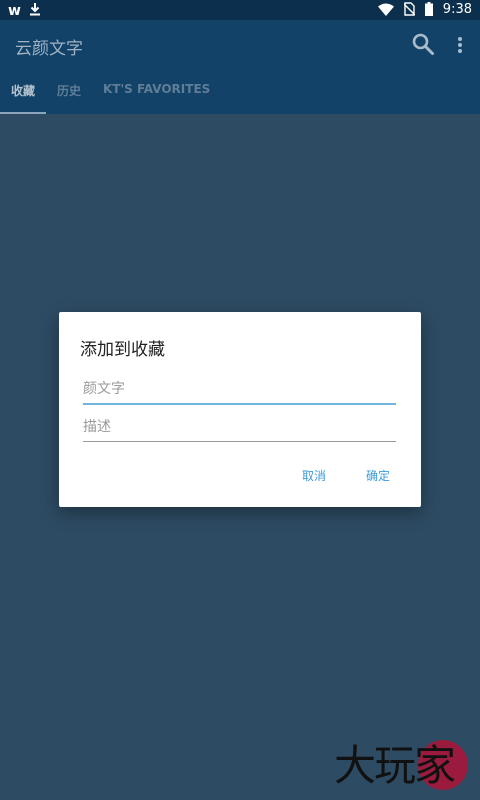 The image size is (480, 800). Describe the element at coordinates (69, 91) in the screenshot. I see `tab-history-label: 历史` at that location.